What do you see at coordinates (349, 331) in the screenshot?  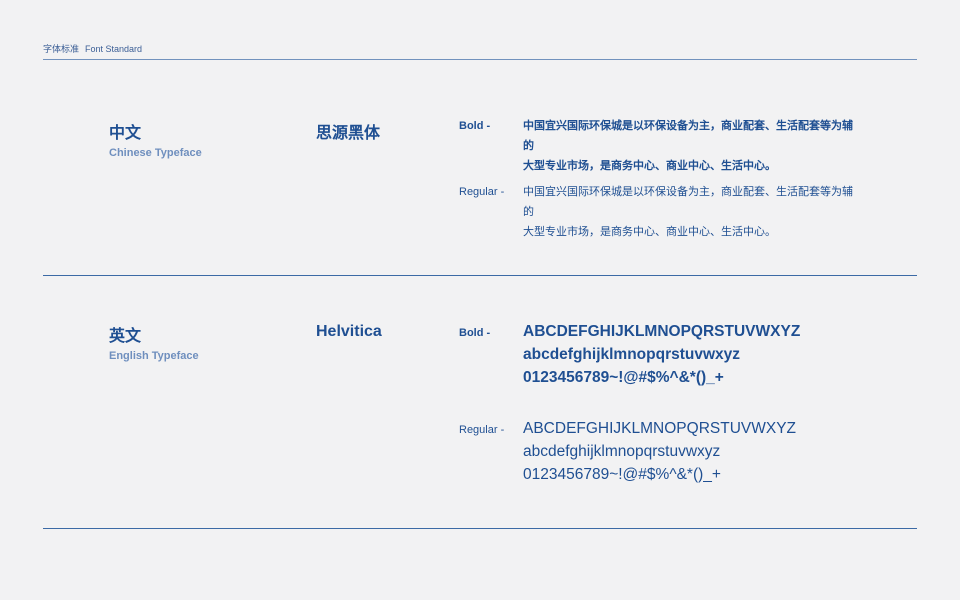 I see `english-font-name: Helvitica` at bounding box center [349, 331].